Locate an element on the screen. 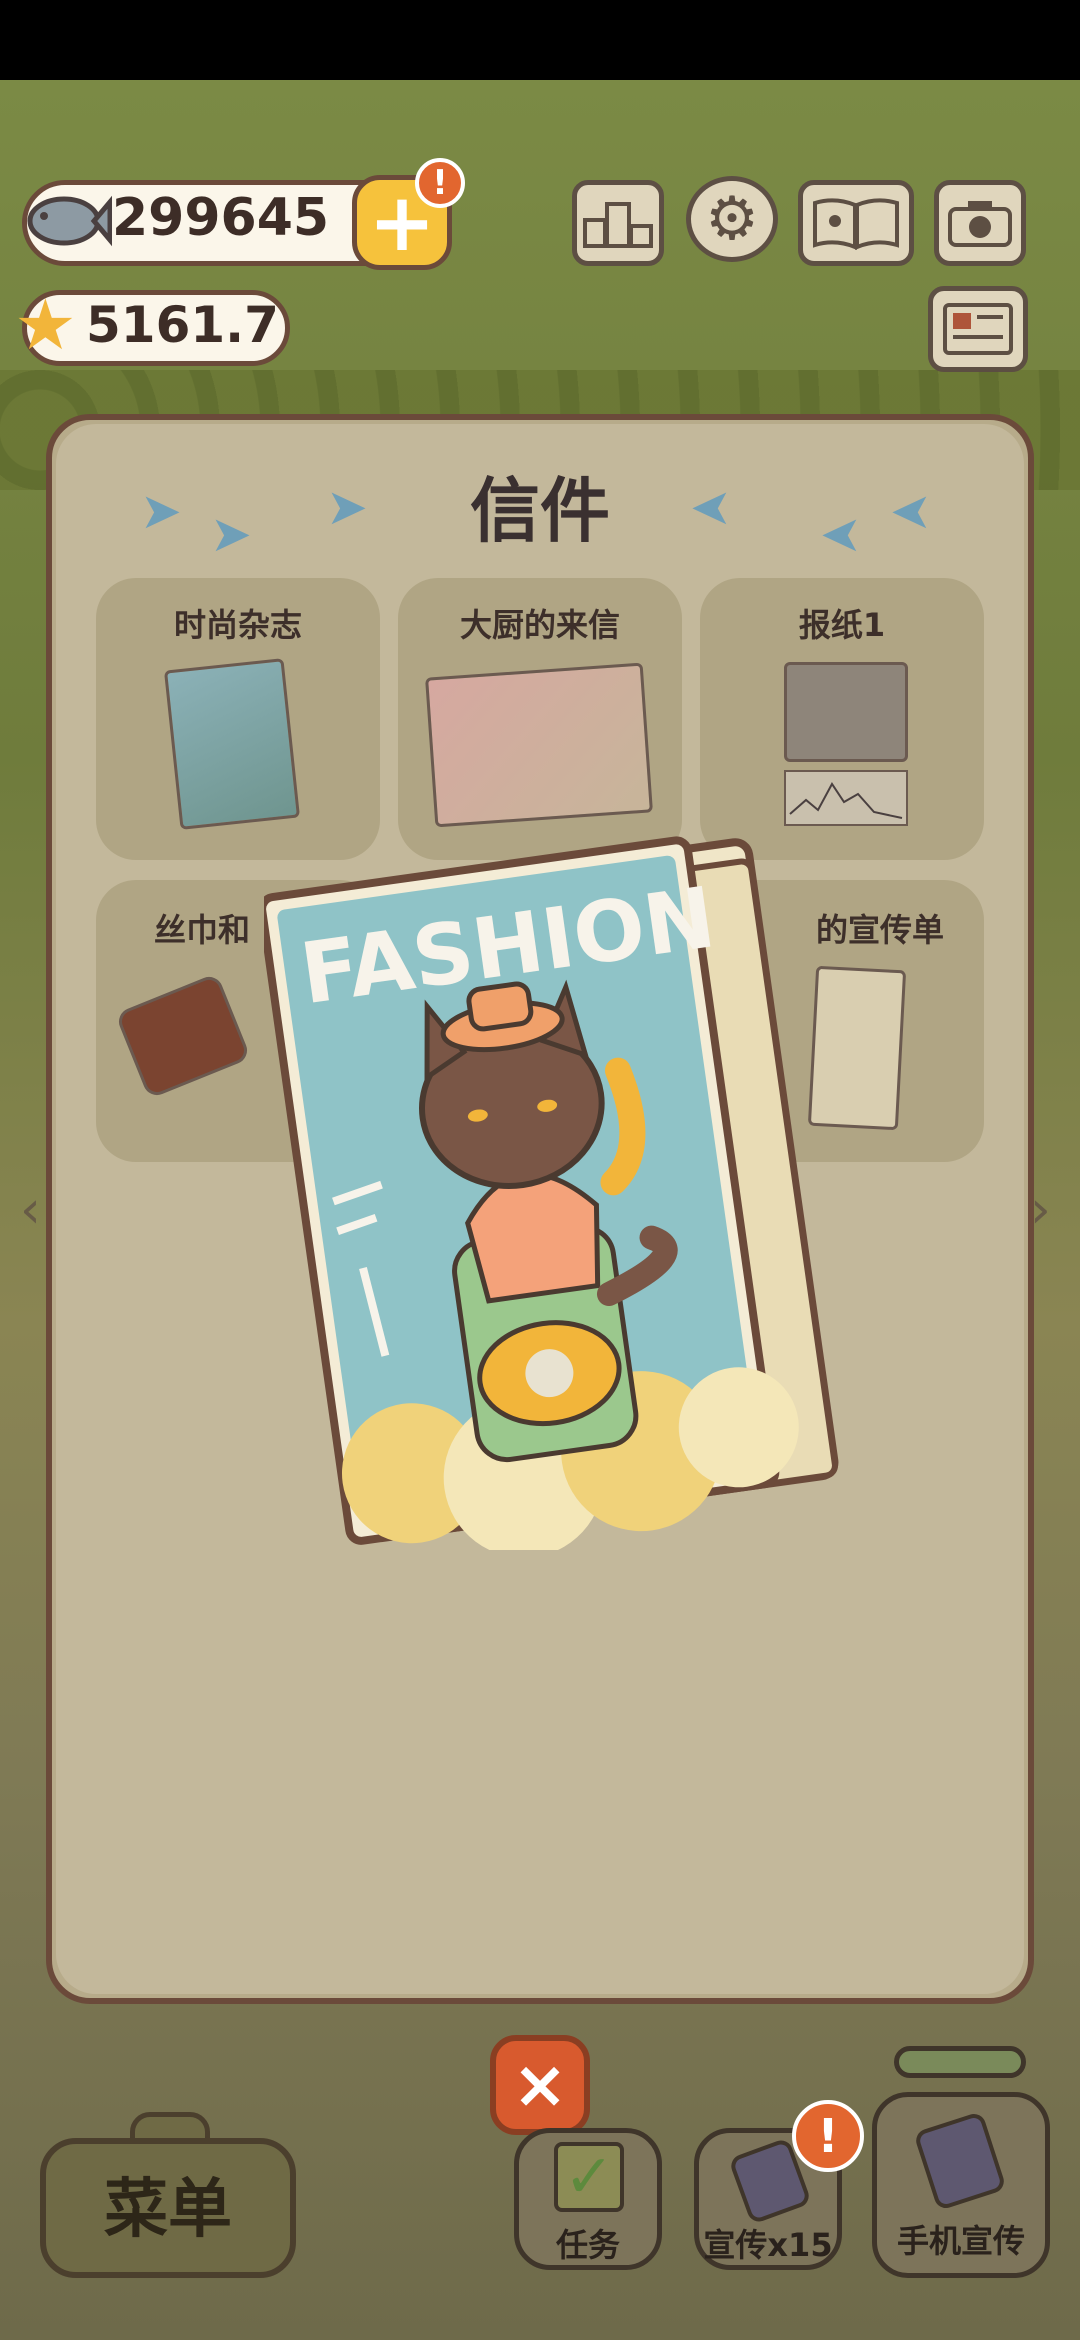  star-count: 5161.7 is located at coordinates (182, 325).